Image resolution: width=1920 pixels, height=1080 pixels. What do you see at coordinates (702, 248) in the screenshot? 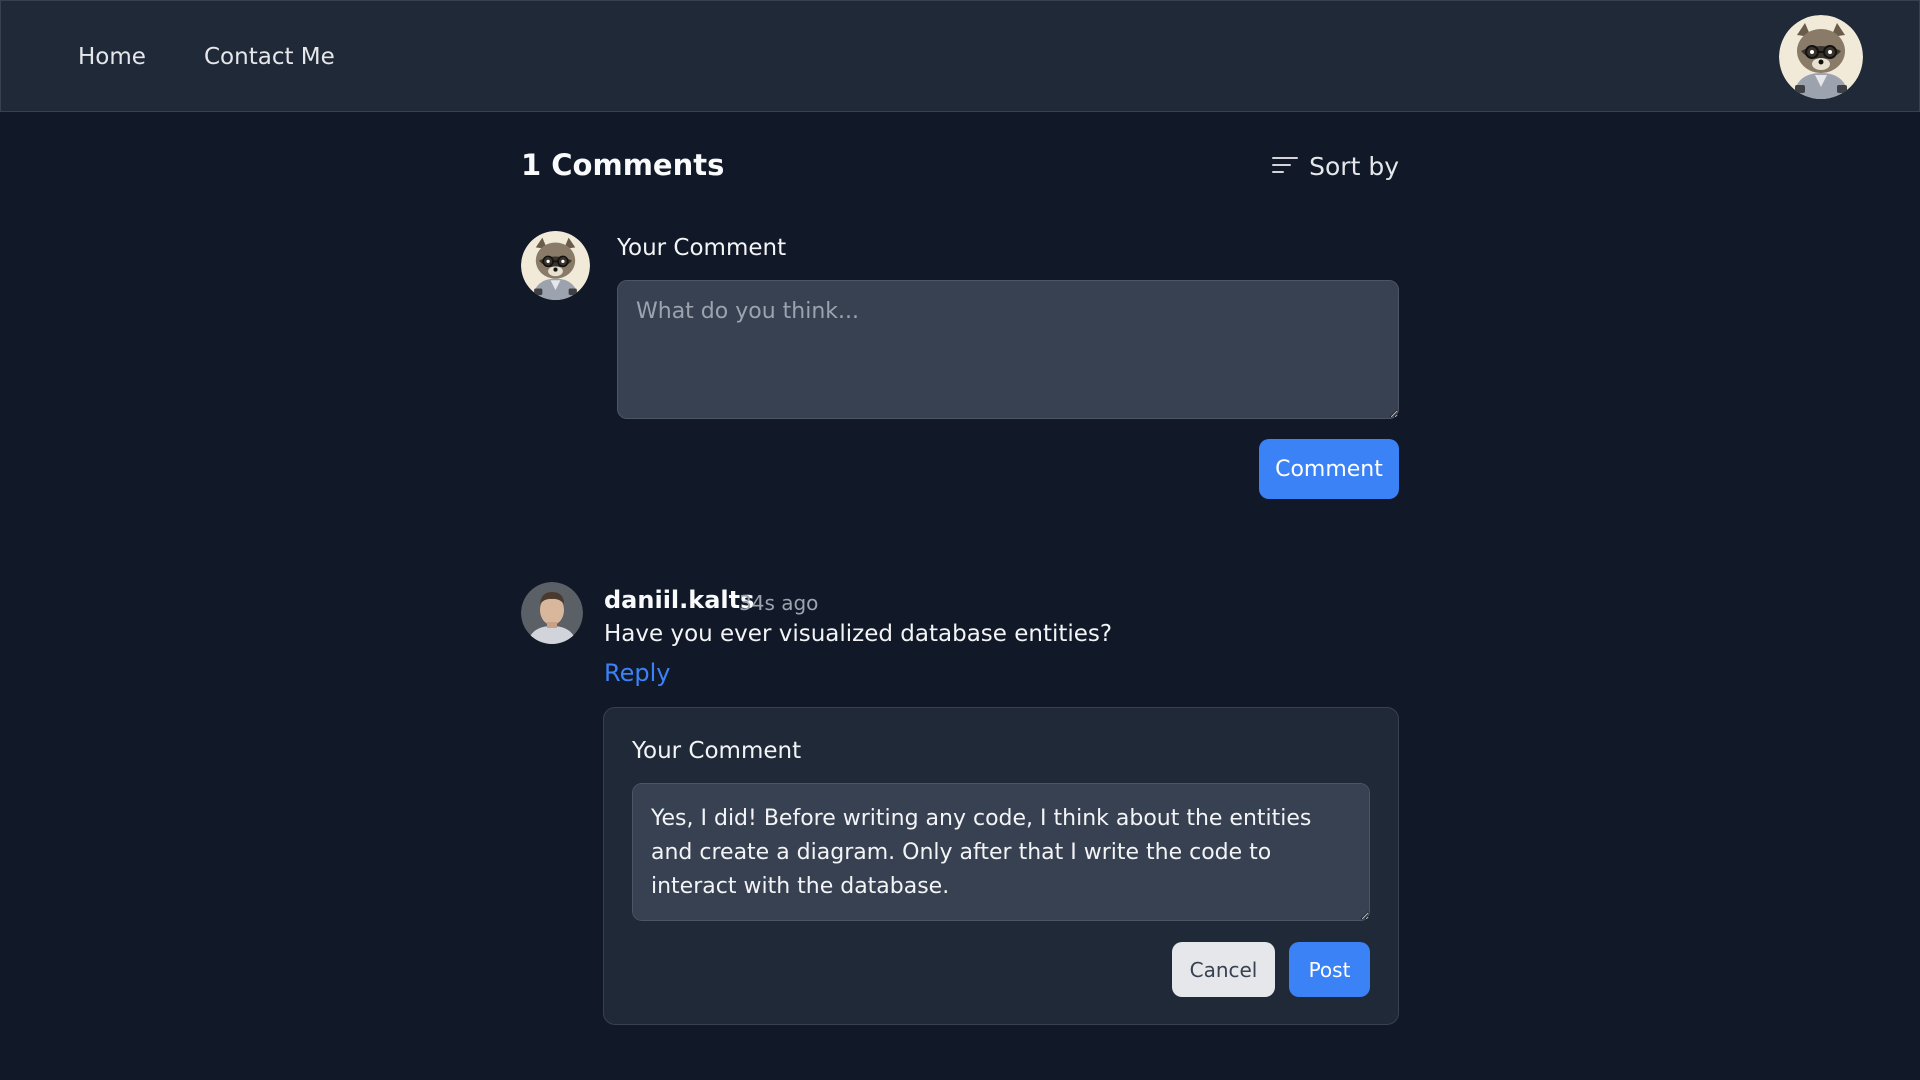
I see `composer-label: Your Comment` at bounding box center [702, 248].